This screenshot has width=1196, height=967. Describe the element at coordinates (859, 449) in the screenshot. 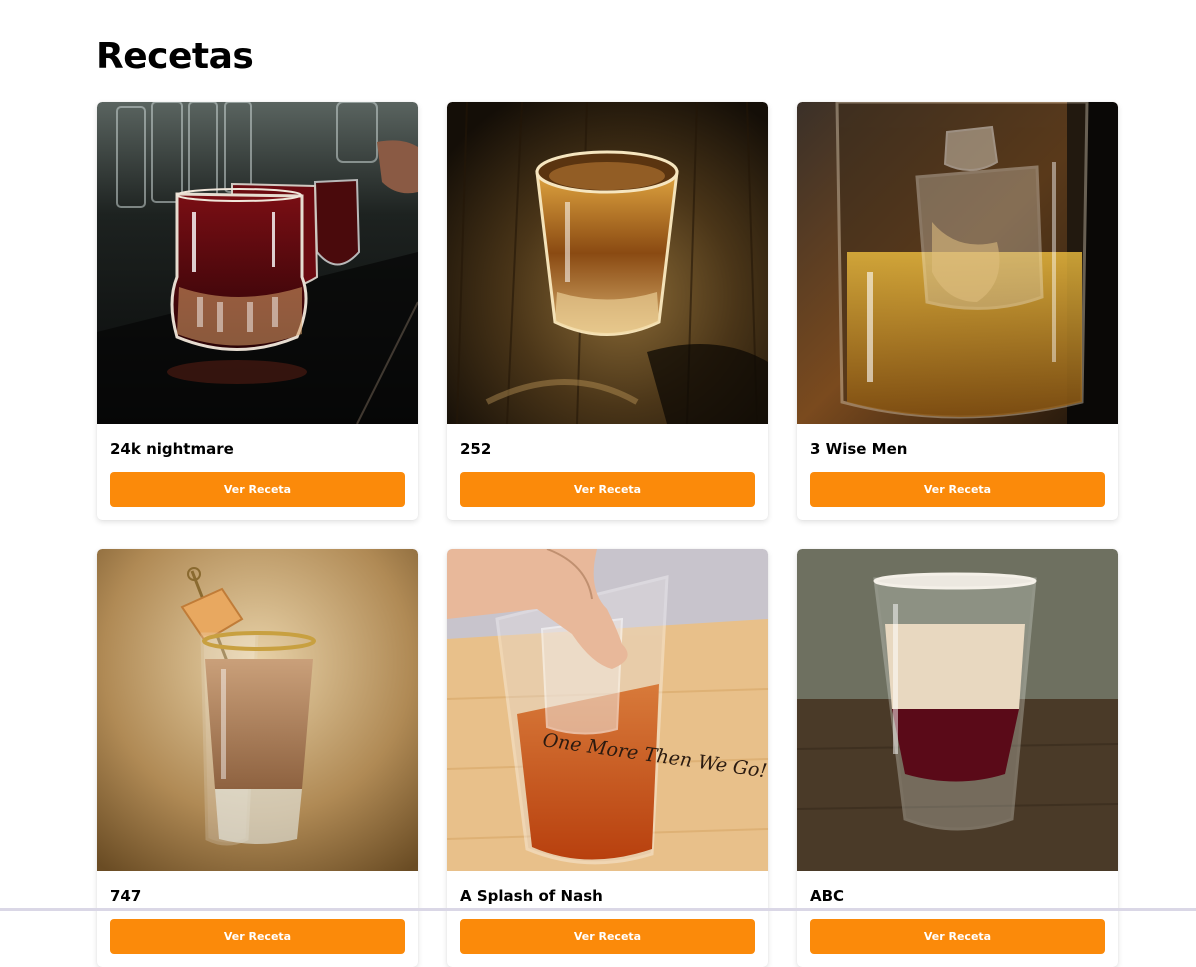

I see `recipe-name: 3 Wise Men` at that location.